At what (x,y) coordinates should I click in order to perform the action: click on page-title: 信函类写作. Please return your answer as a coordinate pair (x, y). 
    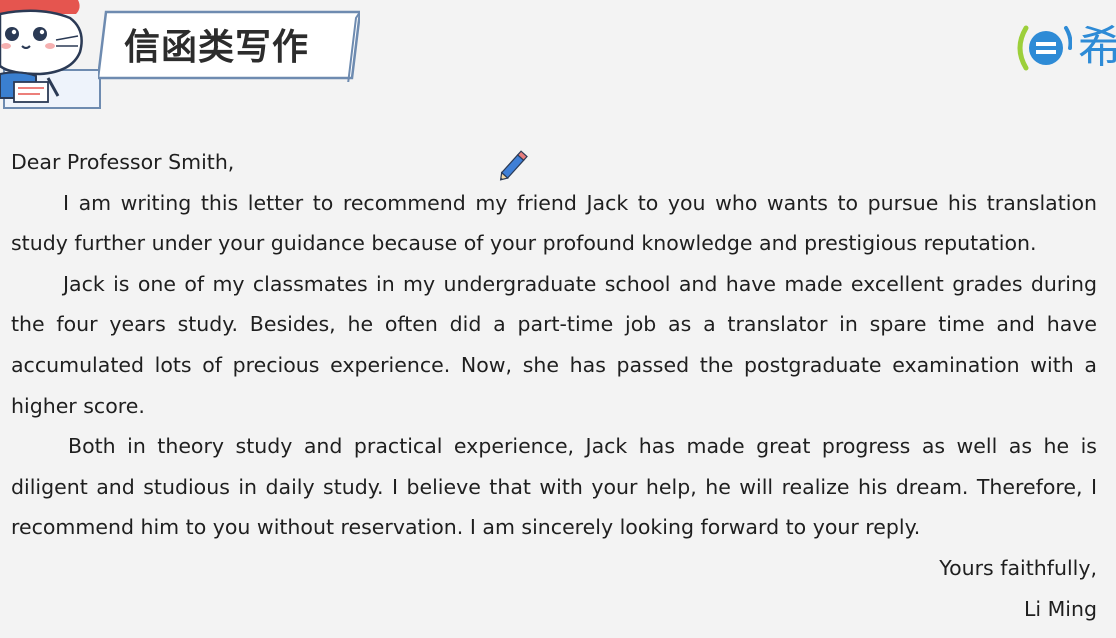
    Looking at the image, I should click on (217, 47).